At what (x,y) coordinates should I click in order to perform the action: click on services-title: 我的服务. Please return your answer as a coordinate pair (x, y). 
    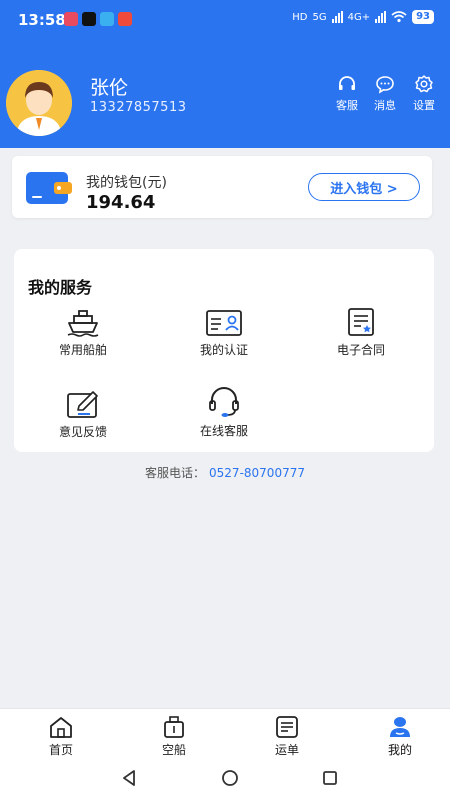
    Looking at the image, I should click on (60, 287).